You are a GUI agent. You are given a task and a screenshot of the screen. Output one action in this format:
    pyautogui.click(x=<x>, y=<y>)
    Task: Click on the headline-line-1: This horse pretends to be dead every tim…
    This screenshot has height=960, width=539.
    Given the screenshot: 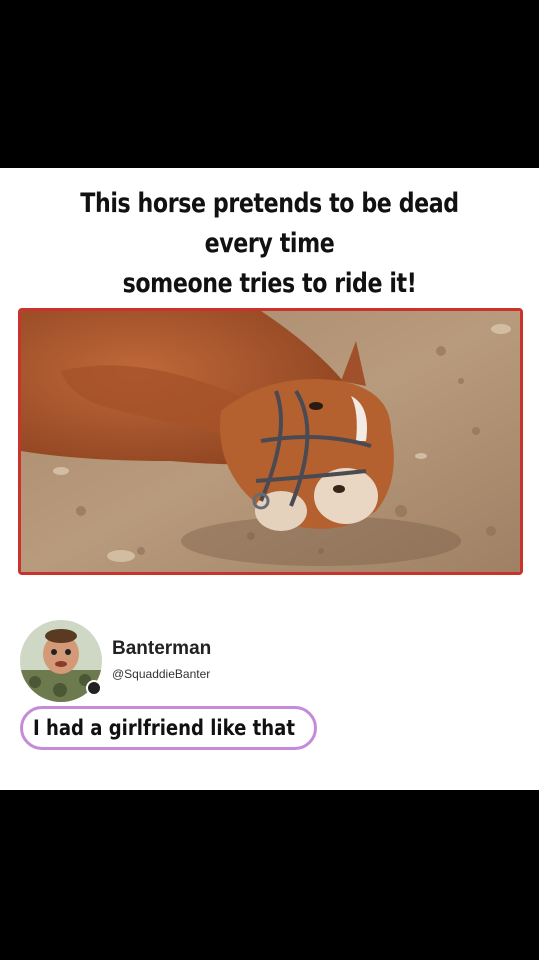 What is the action you would take?
    pyautogui.click(x=269, y=223)
    